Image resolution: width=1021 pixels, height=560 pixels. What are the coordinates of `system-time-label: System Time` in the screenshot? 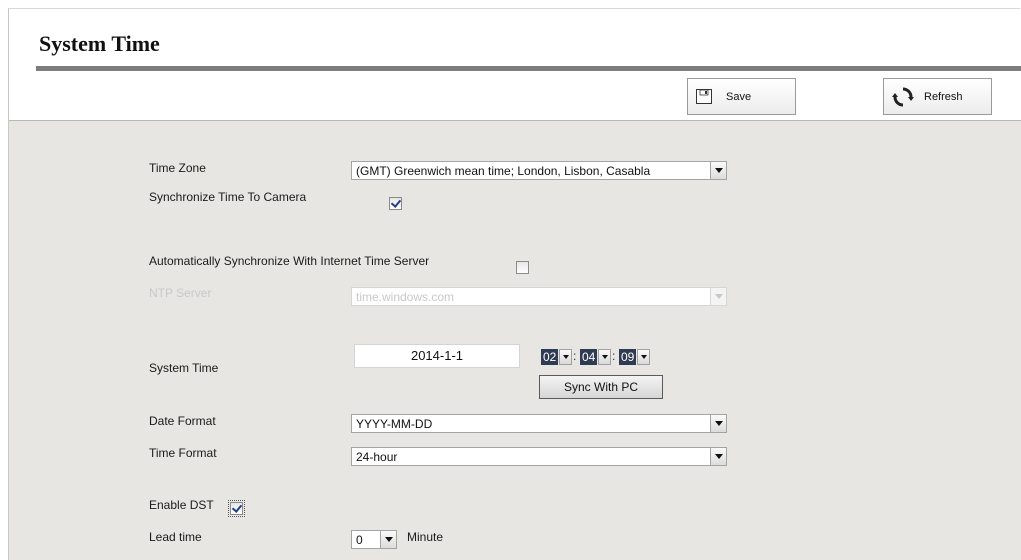 It's located at (184, 368).